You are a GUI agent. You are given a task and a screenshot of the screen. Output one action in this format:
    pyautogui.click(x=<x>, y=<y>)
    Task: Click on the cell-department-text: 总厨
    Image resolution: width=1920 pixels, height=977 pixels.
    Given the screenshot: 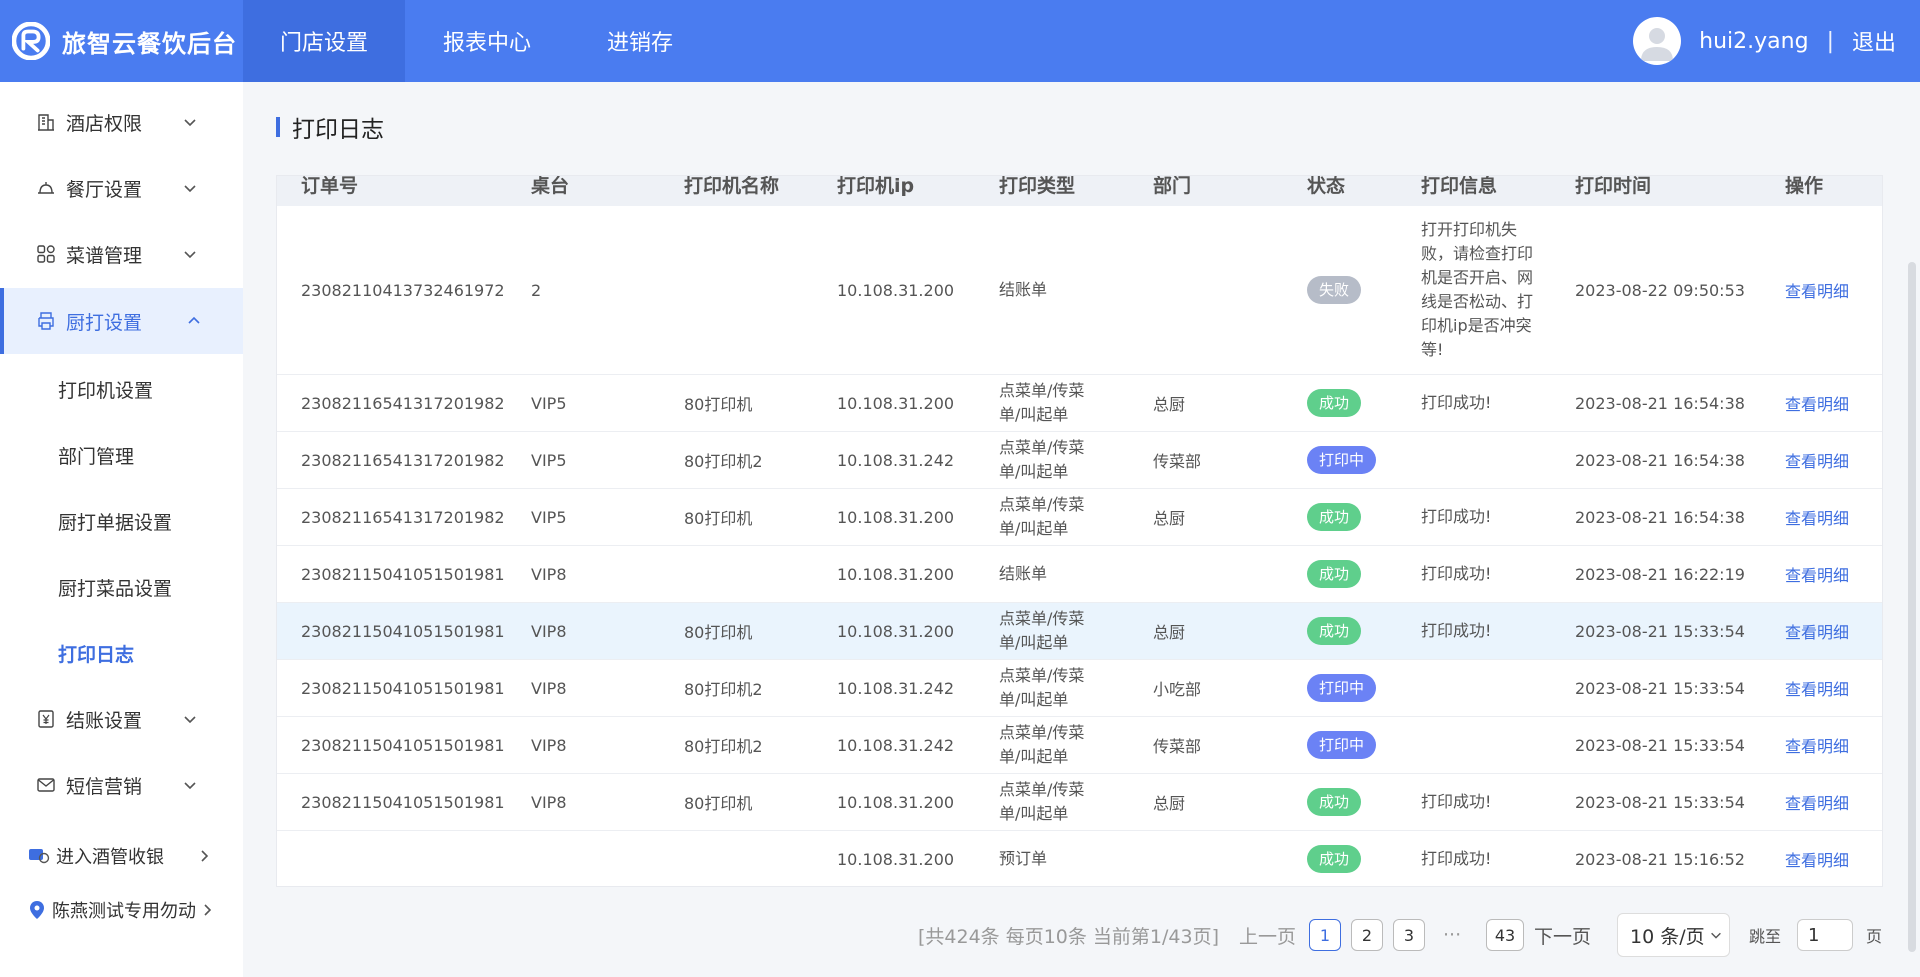 What is the action you would take?
    pyautogui.click(x=1169, y=518)
    